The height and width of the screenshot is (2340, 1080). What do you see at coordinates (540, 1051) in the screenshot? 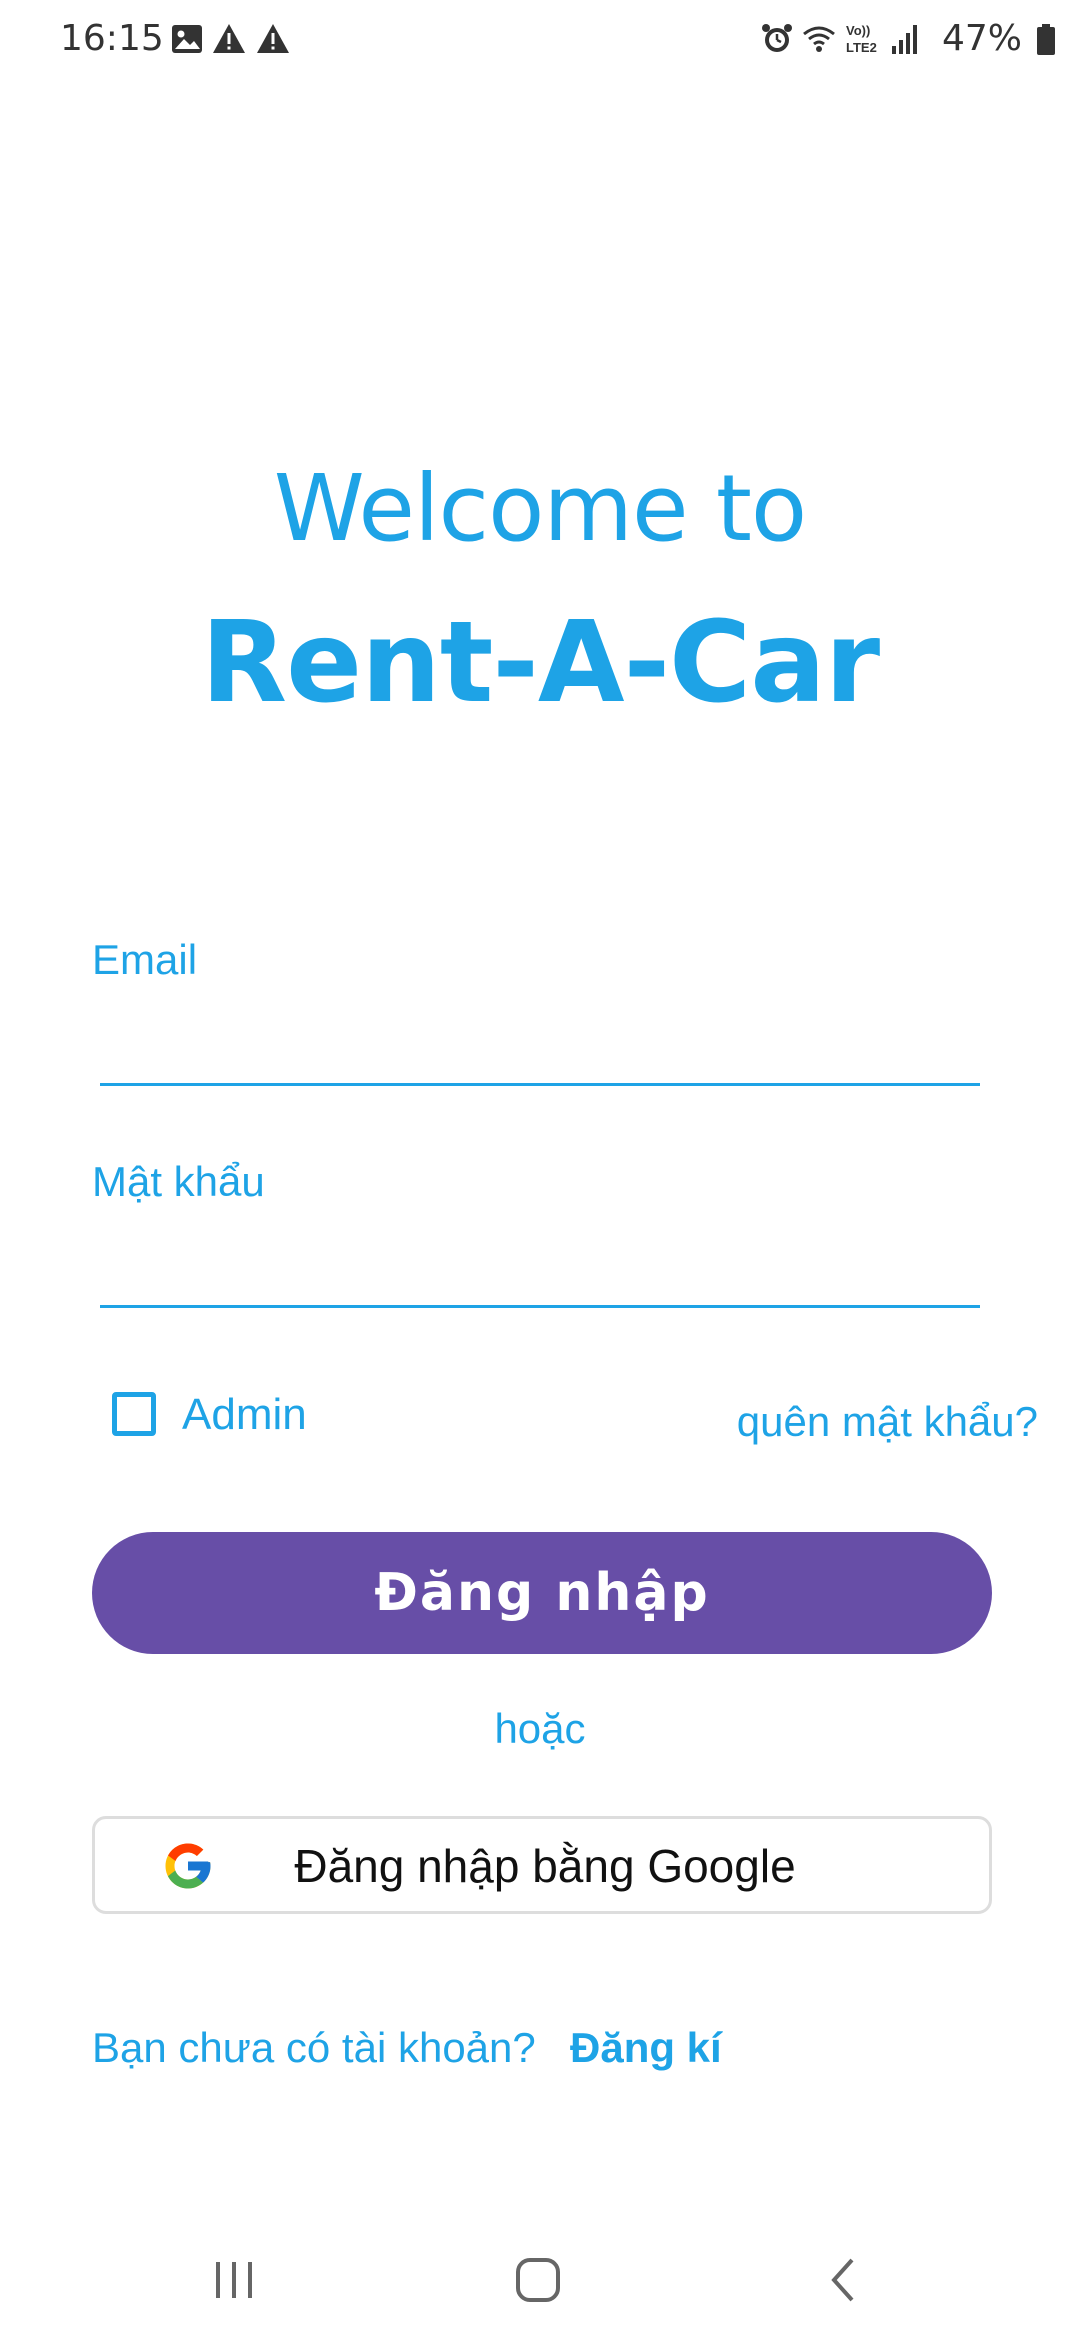
I see `email-field` at bounding box center [540, 1051].